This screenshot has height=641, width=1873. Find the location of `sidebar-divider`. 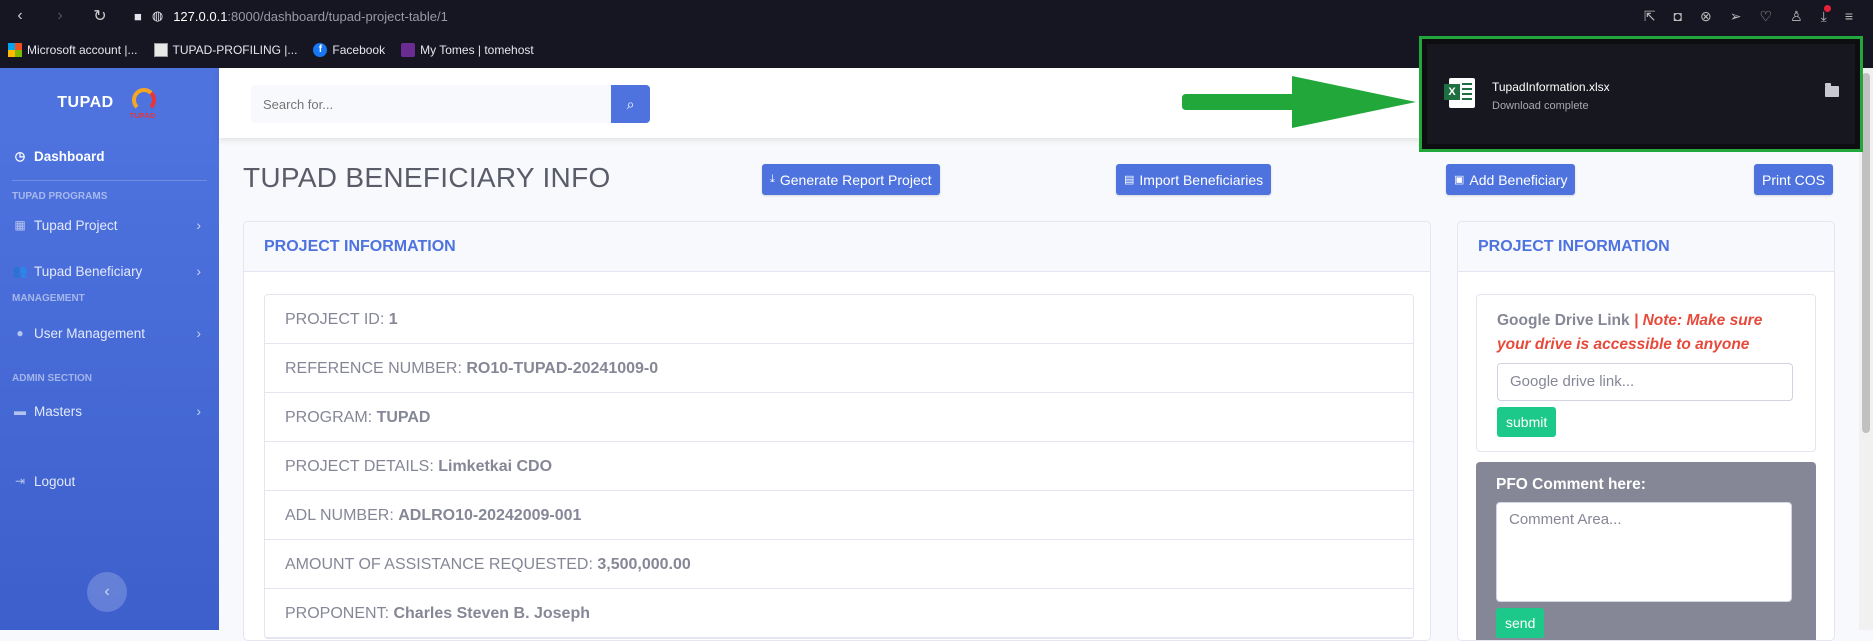

sidebar-divider is located at coordinates (109, 180).